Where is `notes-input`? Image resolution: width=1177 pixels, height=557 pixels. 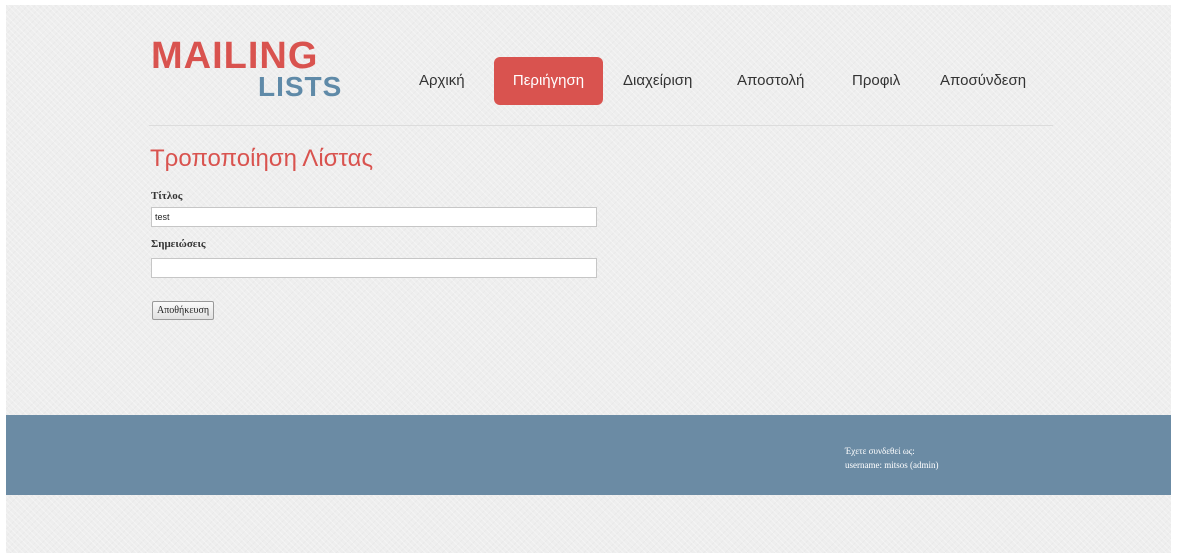 notes-input is located at coordinates (374, 268).